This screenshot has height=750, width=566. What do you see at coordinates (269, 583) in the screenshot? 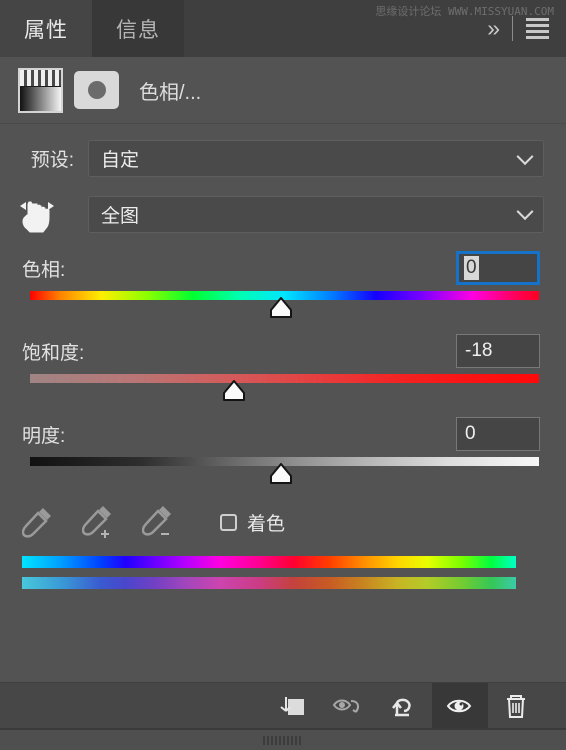
I see `result-color-spectrum` at bounding box center [269, 583].